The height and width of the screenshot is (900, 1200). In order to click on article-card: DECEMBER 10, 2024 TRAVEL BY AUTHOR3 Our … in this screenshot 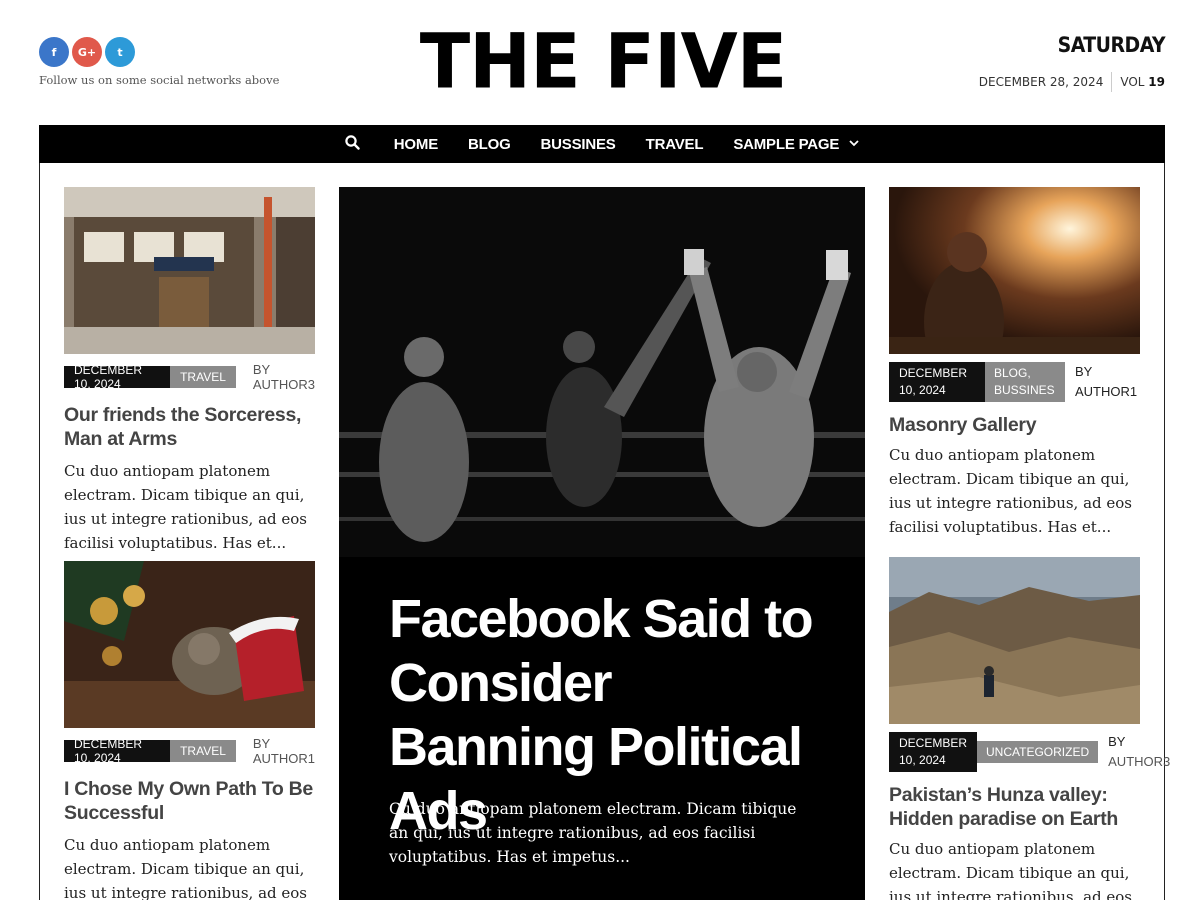, I will do `click(189, 371)`.